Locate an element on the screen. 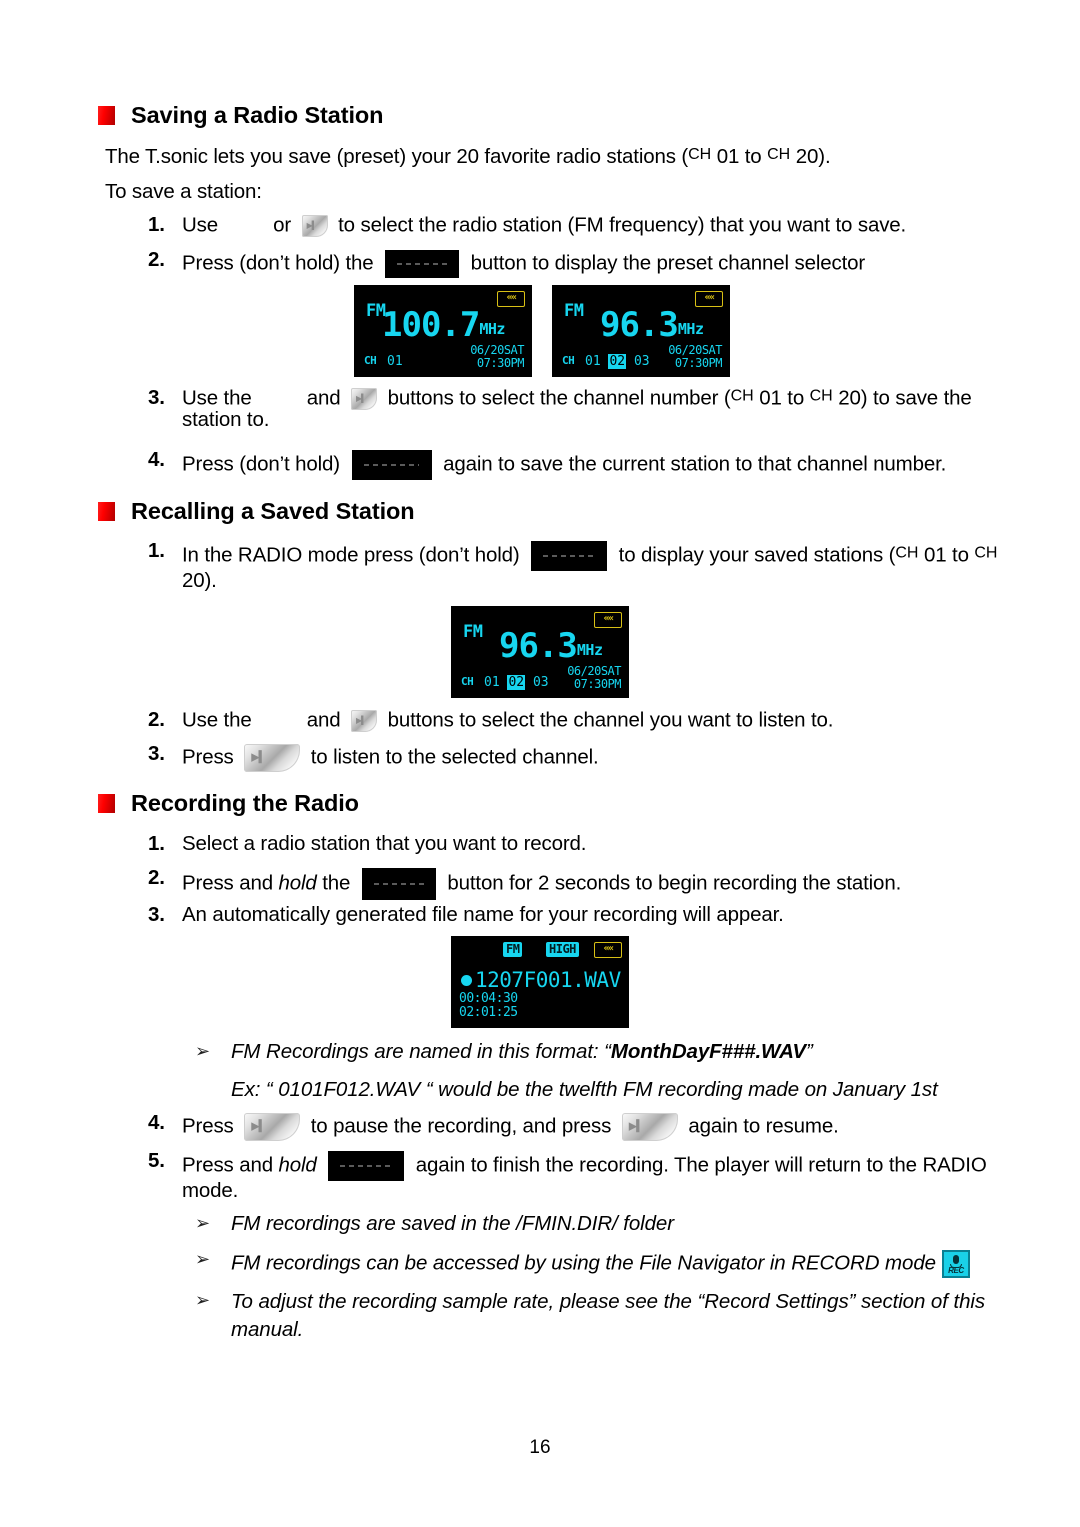  note-text-b: ” is located at coordinates (809, 1051).